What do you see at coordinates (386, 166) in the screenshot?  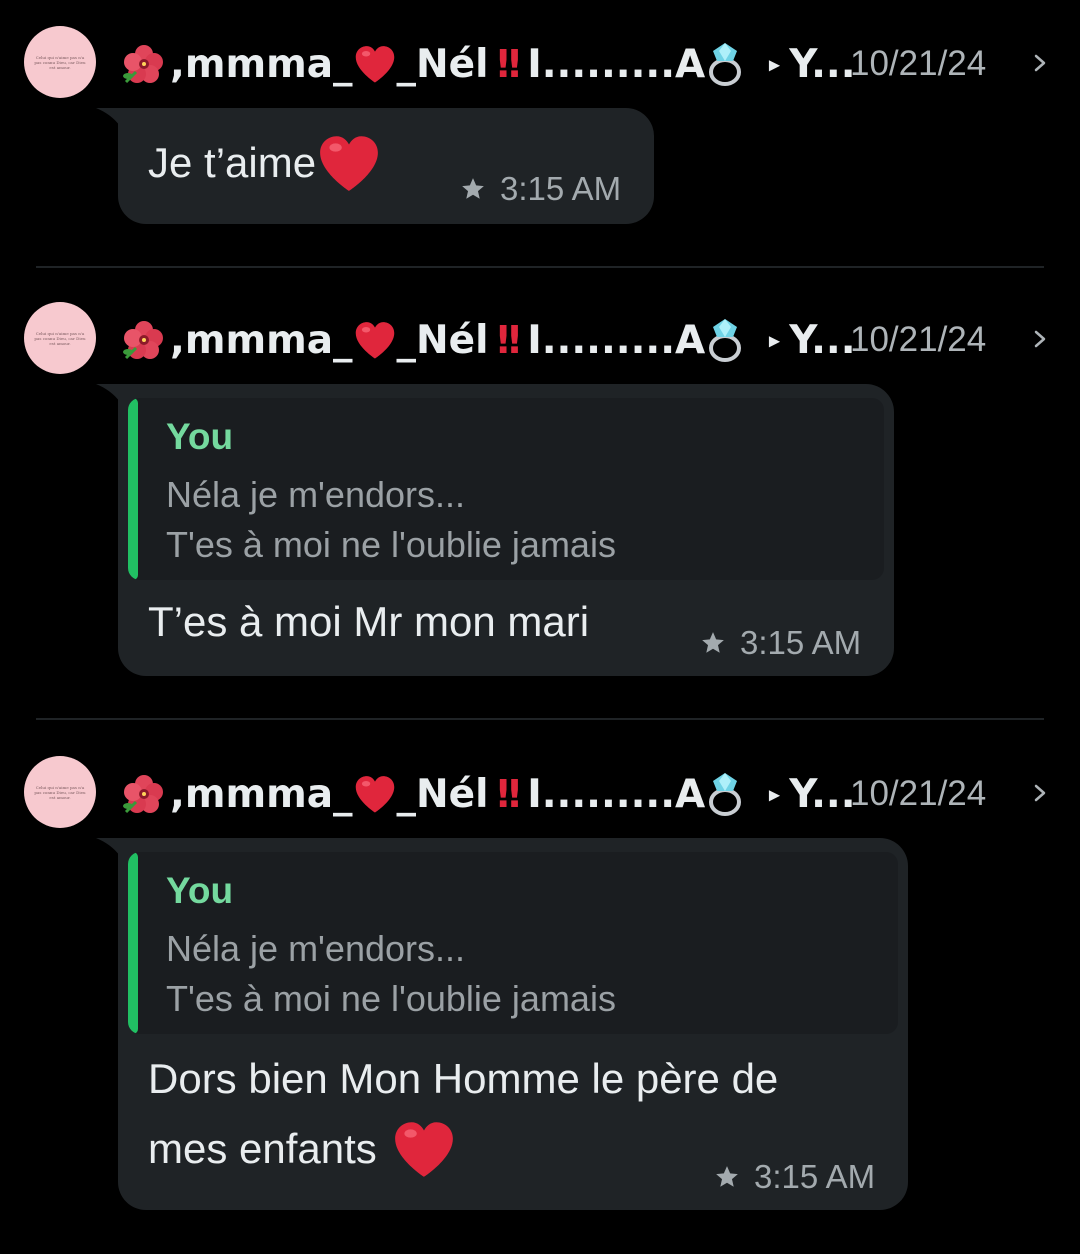 I see `message-bubble: Je t’aime 3:15 AM` at bounding box center [386, 166].